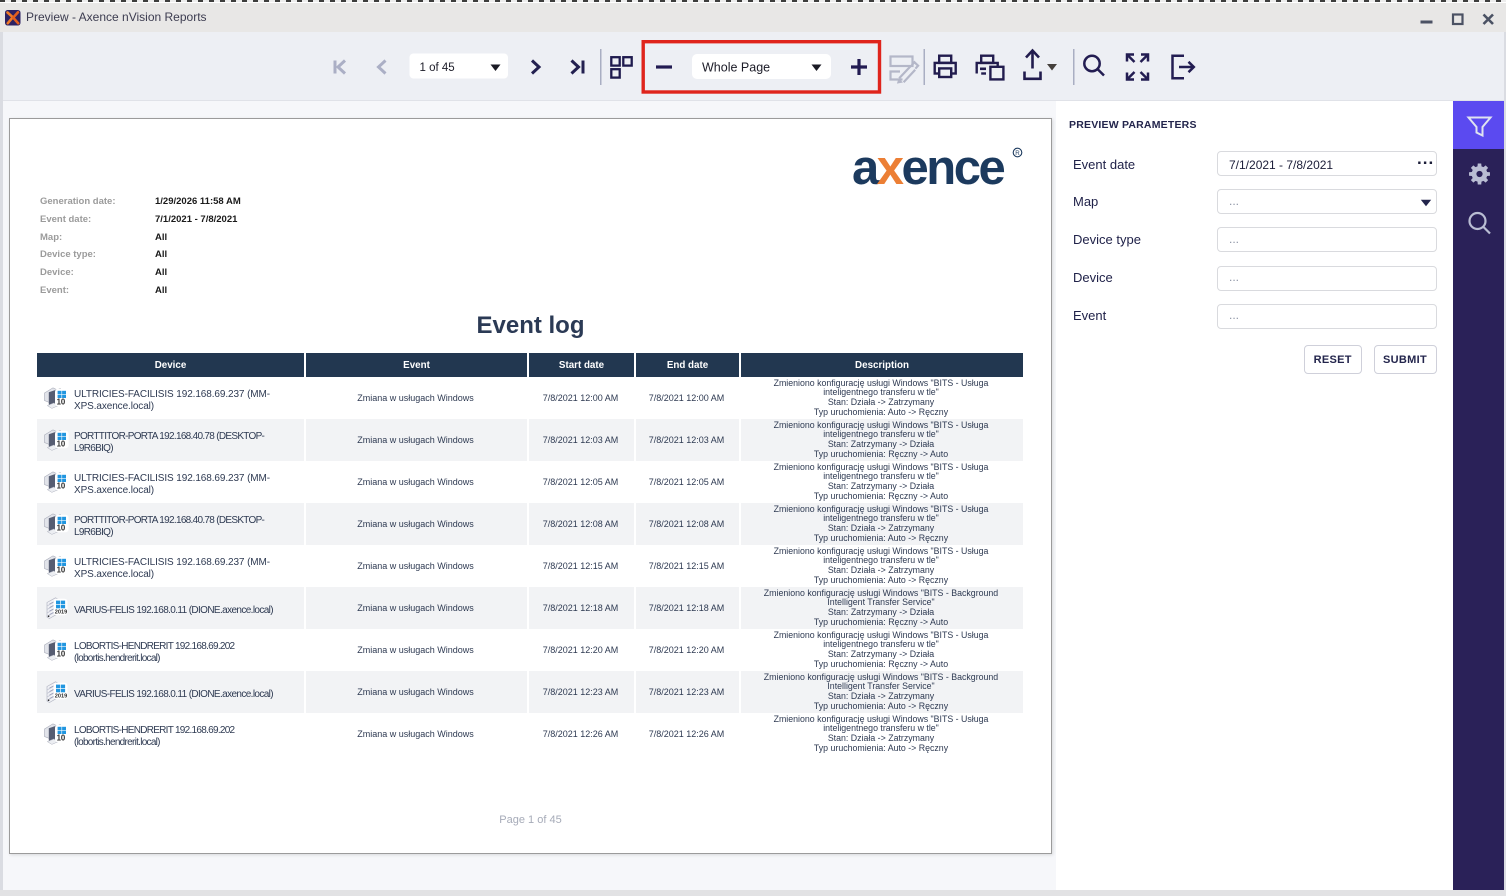  Describe the element at coordinates (1017, 153) in the screenshot. I see `svg-text: R` at that location.